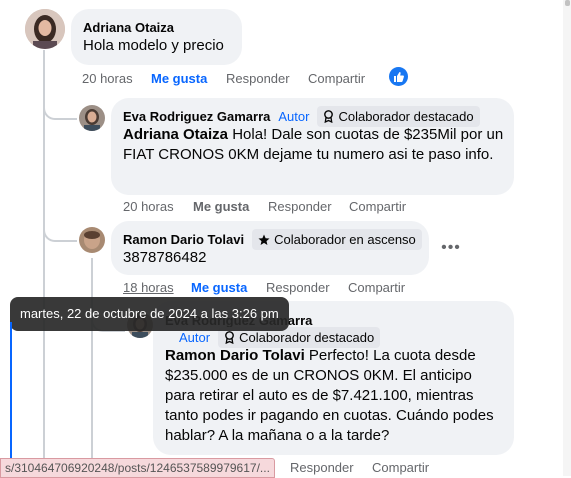  What do you see at coordinates (148, 287) in the screenshot?
I see `comment-timestamp: 18 horas` at bounding box center [148, 287].